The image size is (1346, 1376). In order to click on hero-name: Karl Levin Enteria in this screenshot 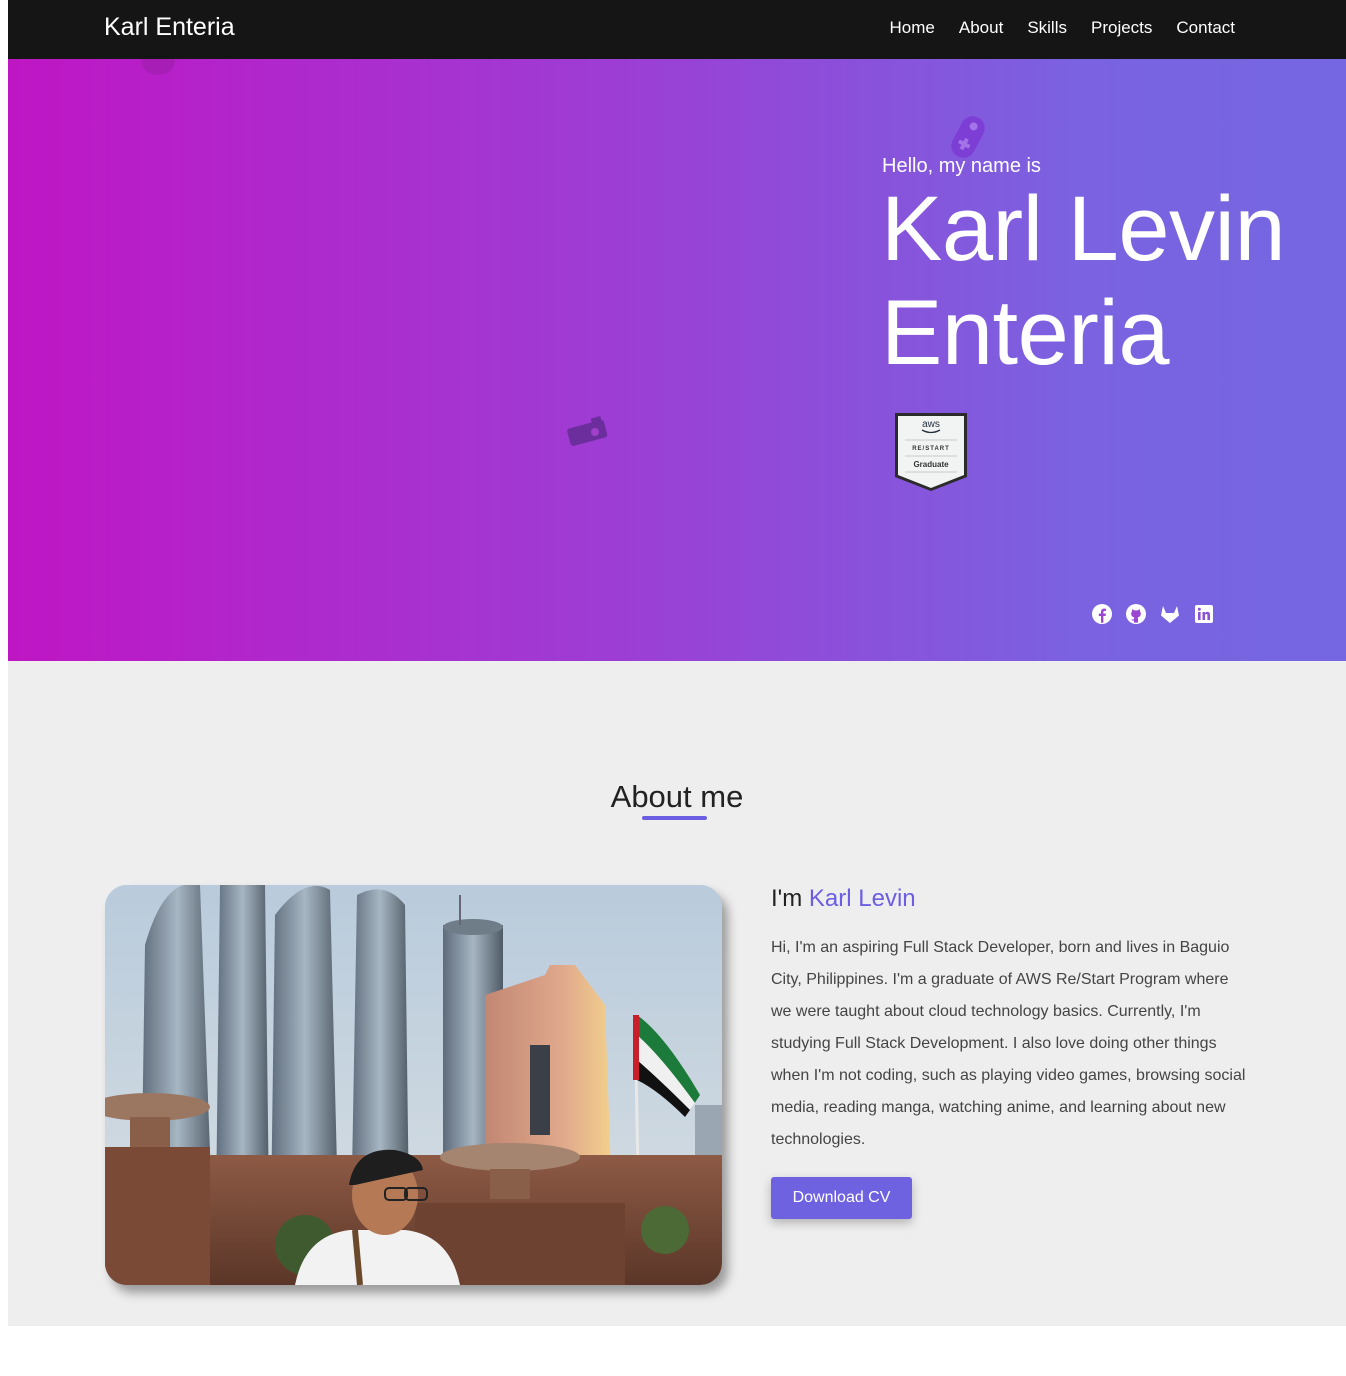, I will do `click(1083, 281)`.